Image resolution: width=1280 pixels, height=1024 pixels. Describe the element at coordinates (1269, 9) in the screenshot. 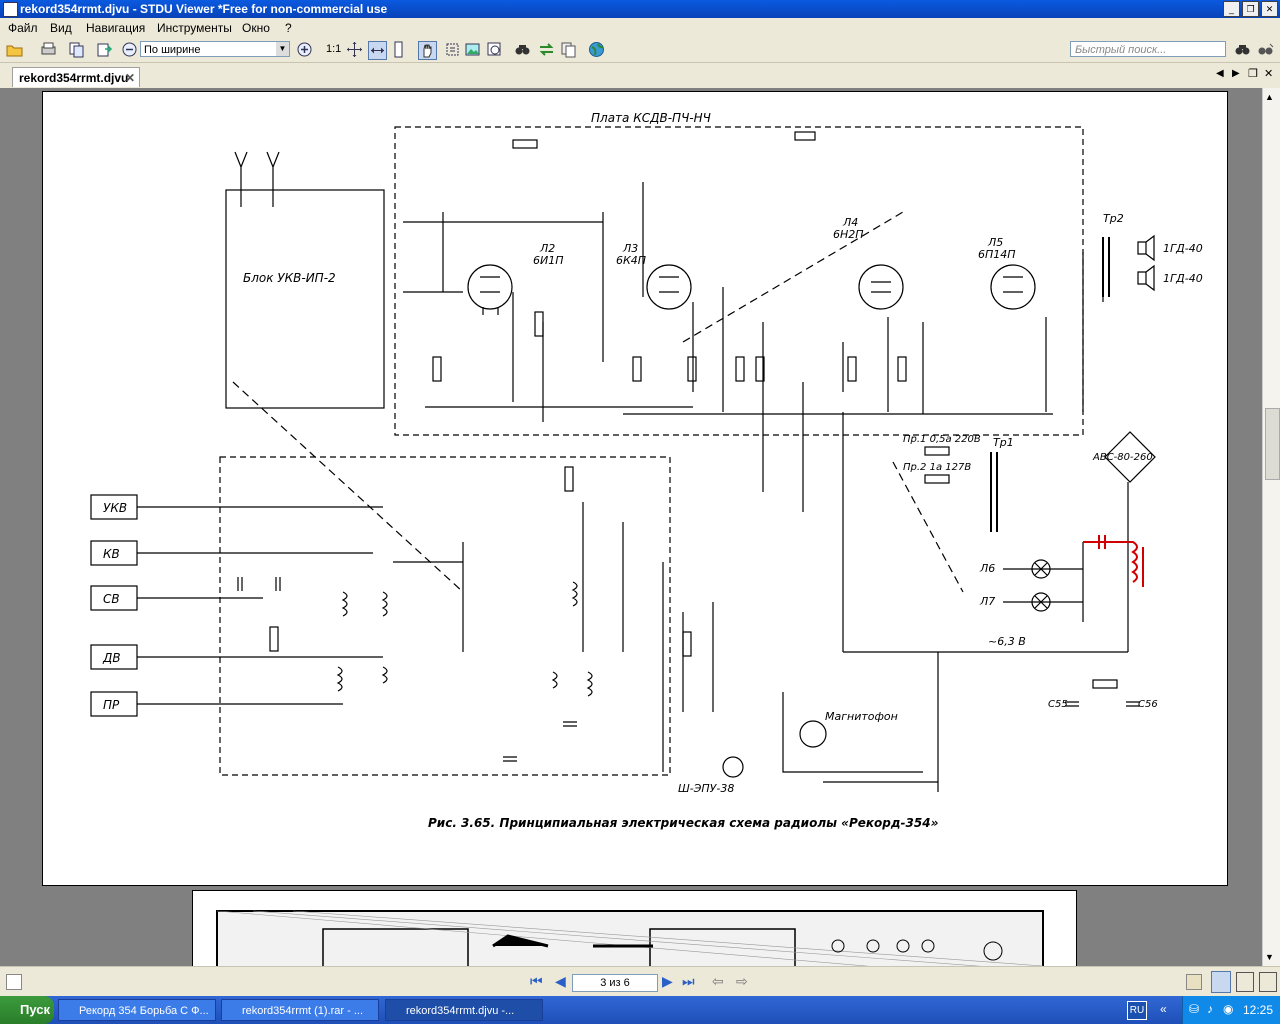

I see `close-button: ✕` at that location.